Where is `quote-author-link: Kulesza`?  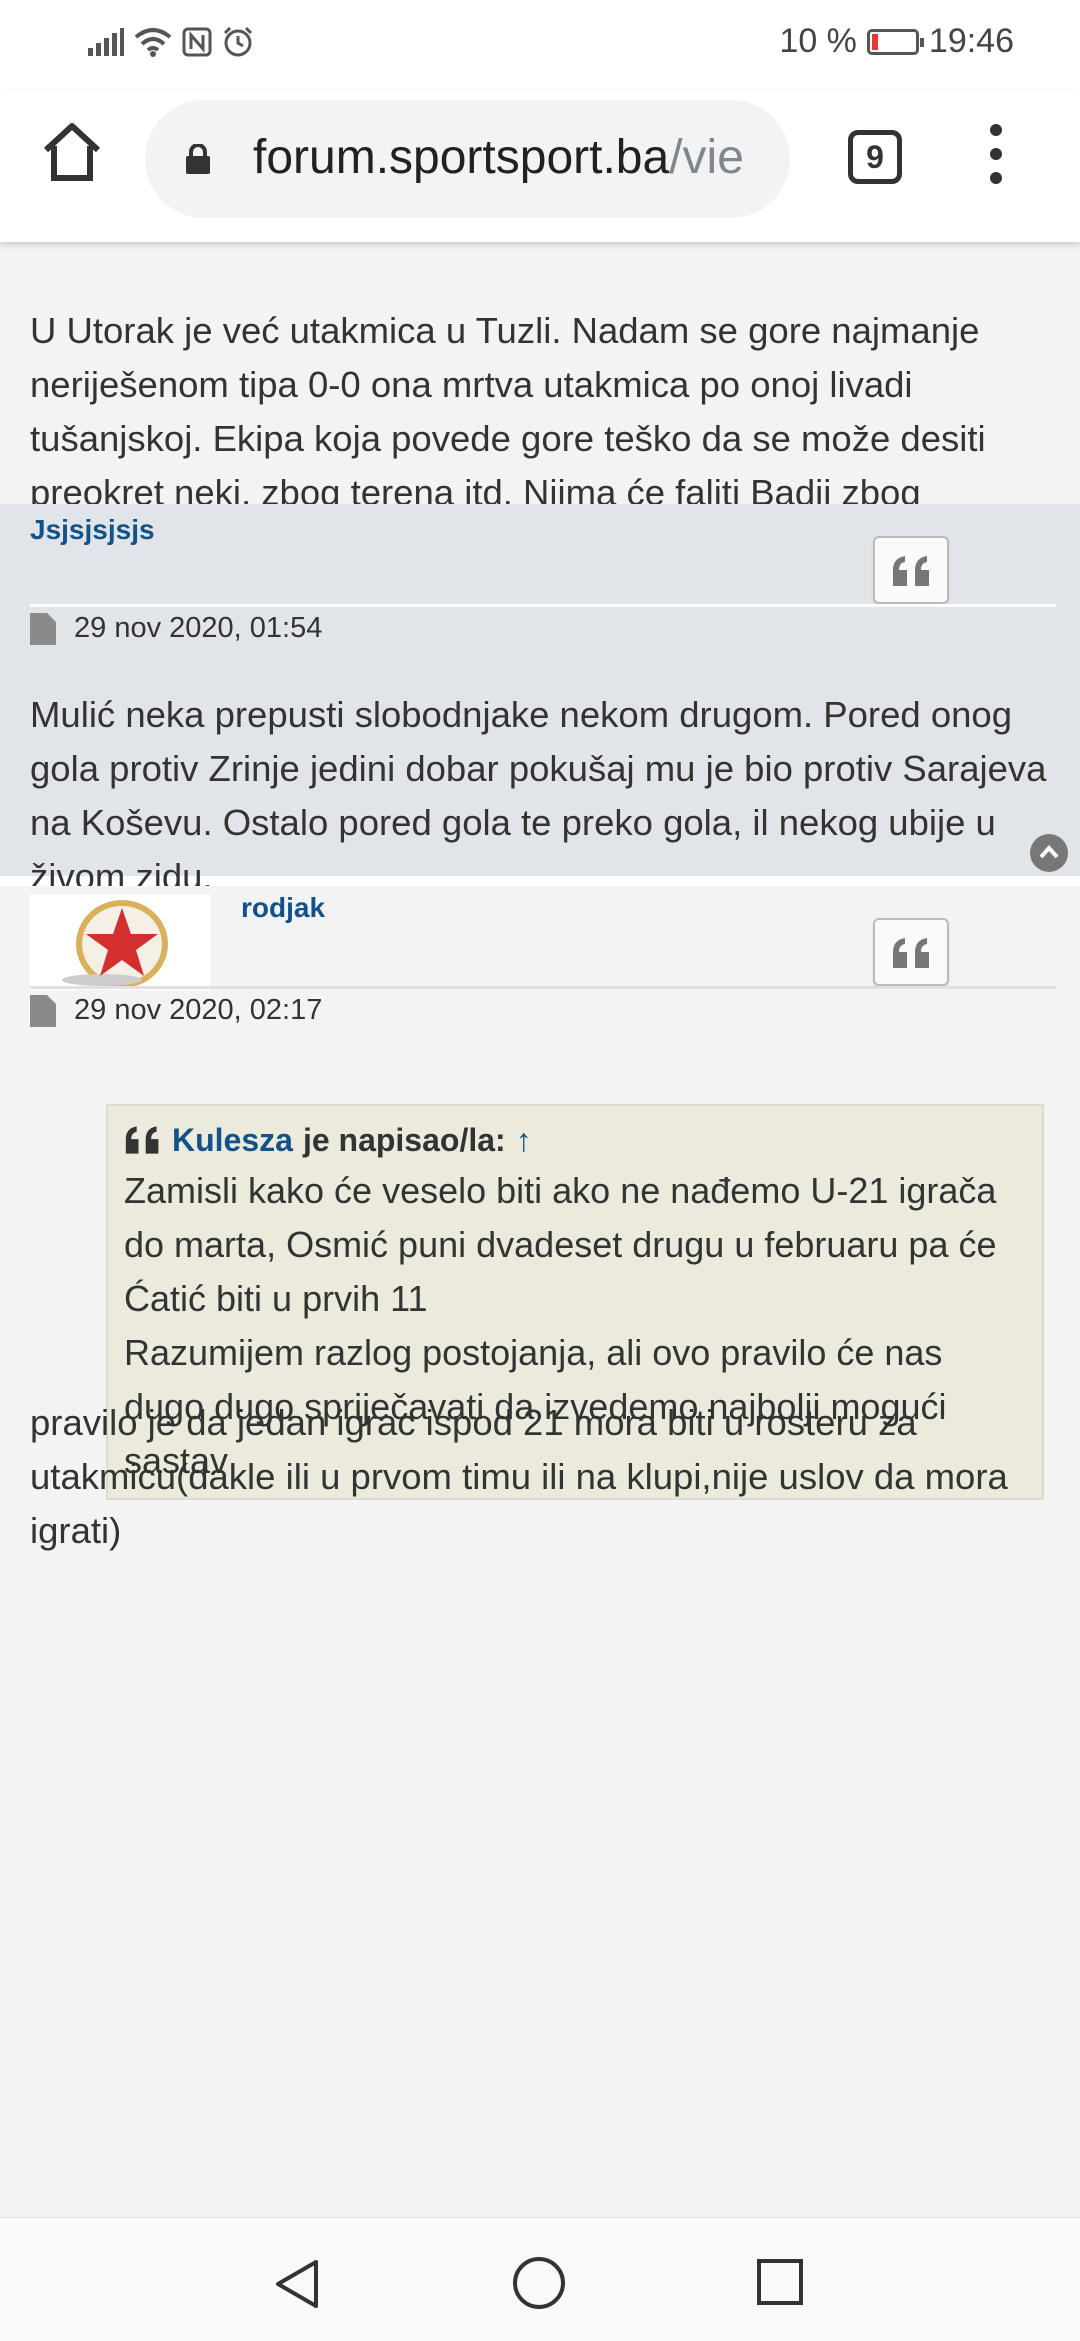
quote-author-link: Kulesza is located at coordinates (232, 1140).